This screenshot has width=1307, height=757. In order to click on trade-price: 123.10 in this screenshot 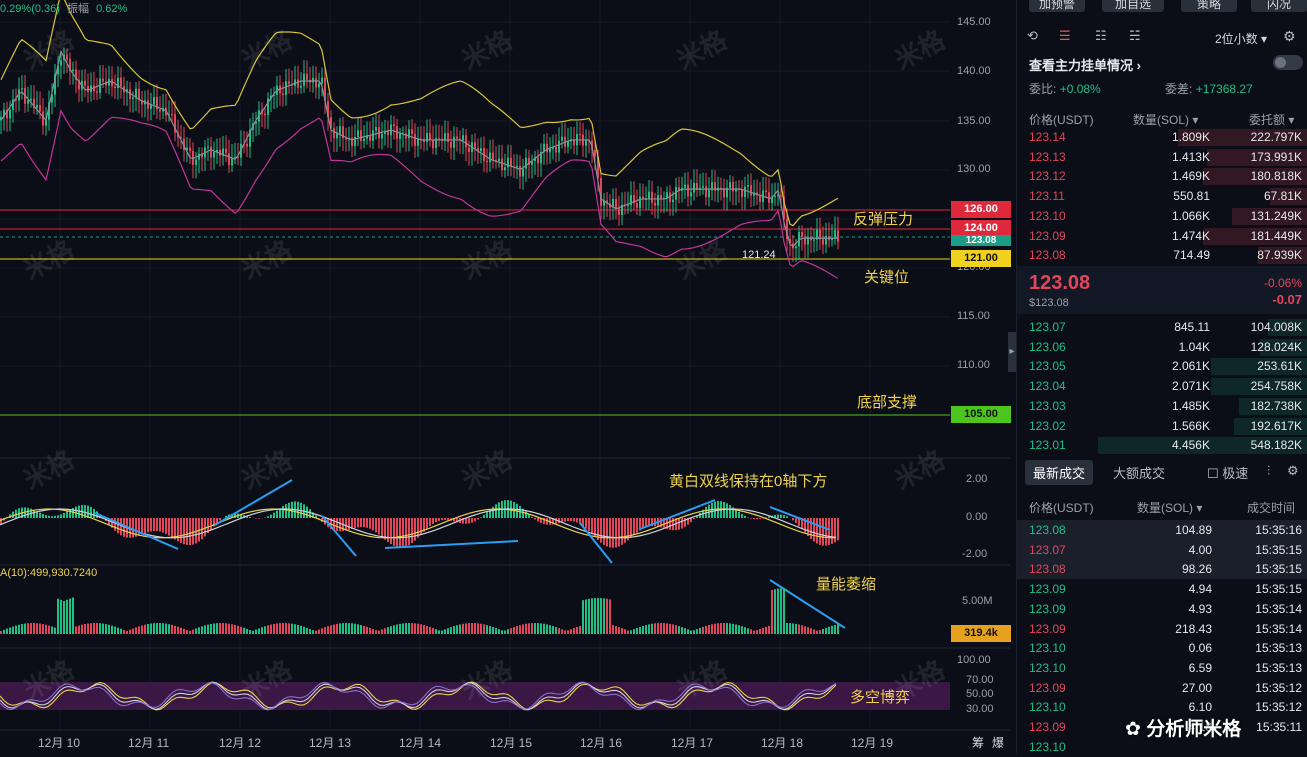, I will do `click(1047, 747)`.